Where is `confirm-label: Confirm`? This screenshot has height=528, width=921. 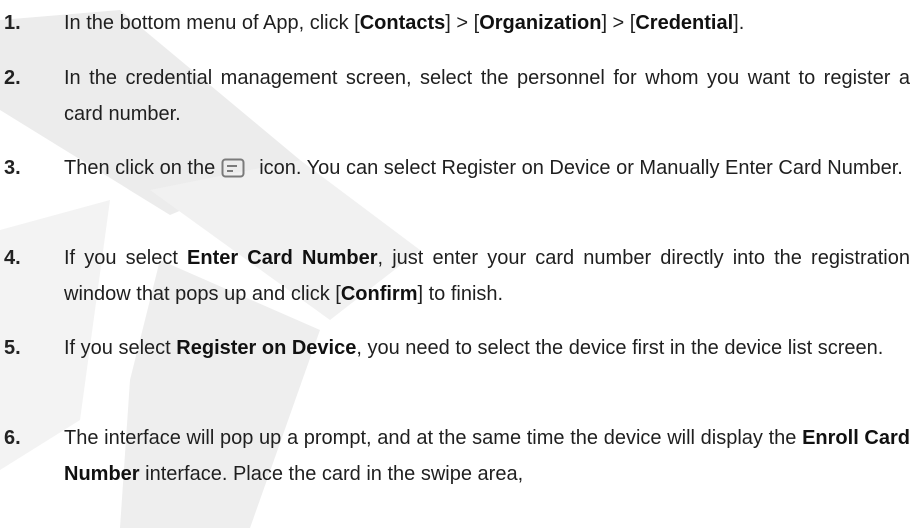 confirm-label: Confirm is located at coordinates (379, 294).